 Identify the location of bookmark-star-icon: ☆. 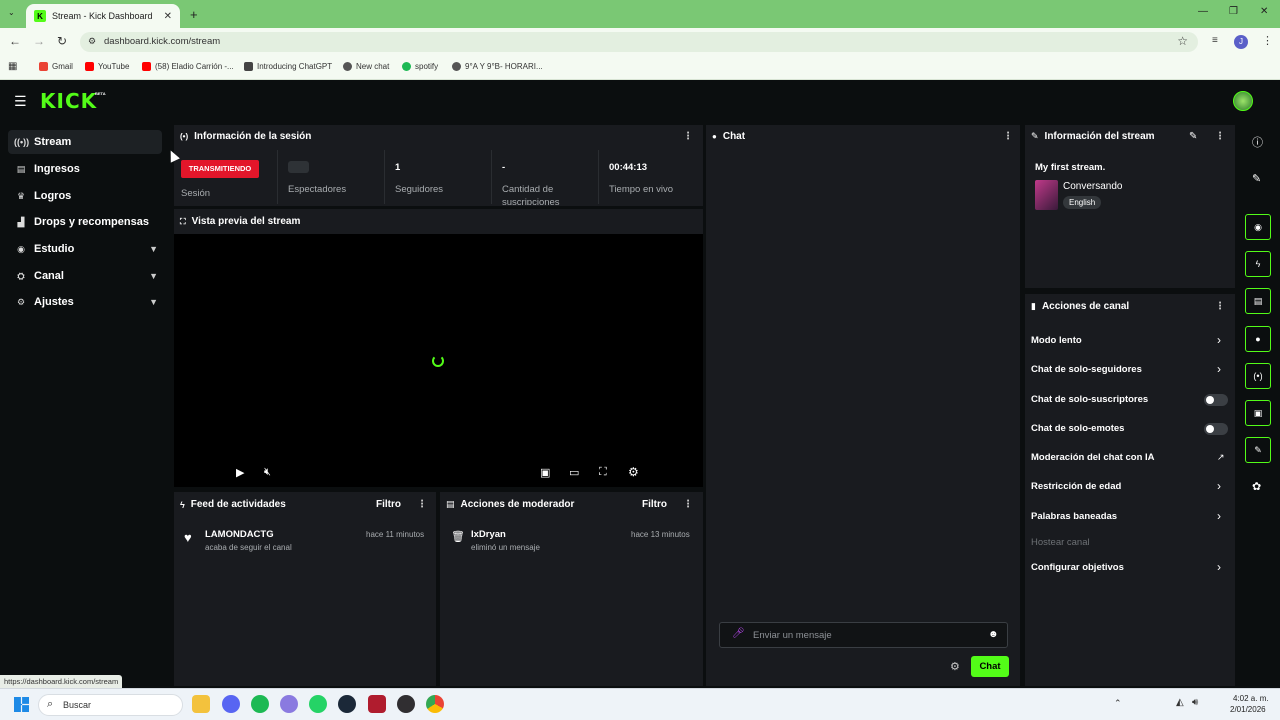
(1182, 41).